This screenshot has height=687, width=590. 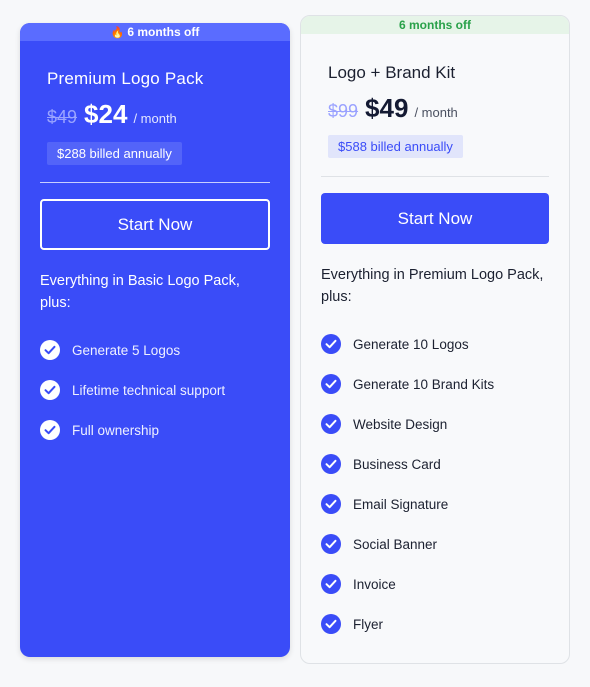 What do you see at coordinates (140, 292) in the screenshot?
I see `features-intro: Everything in Basic Logo Pack, plus:` at bounding box center [140, 292].